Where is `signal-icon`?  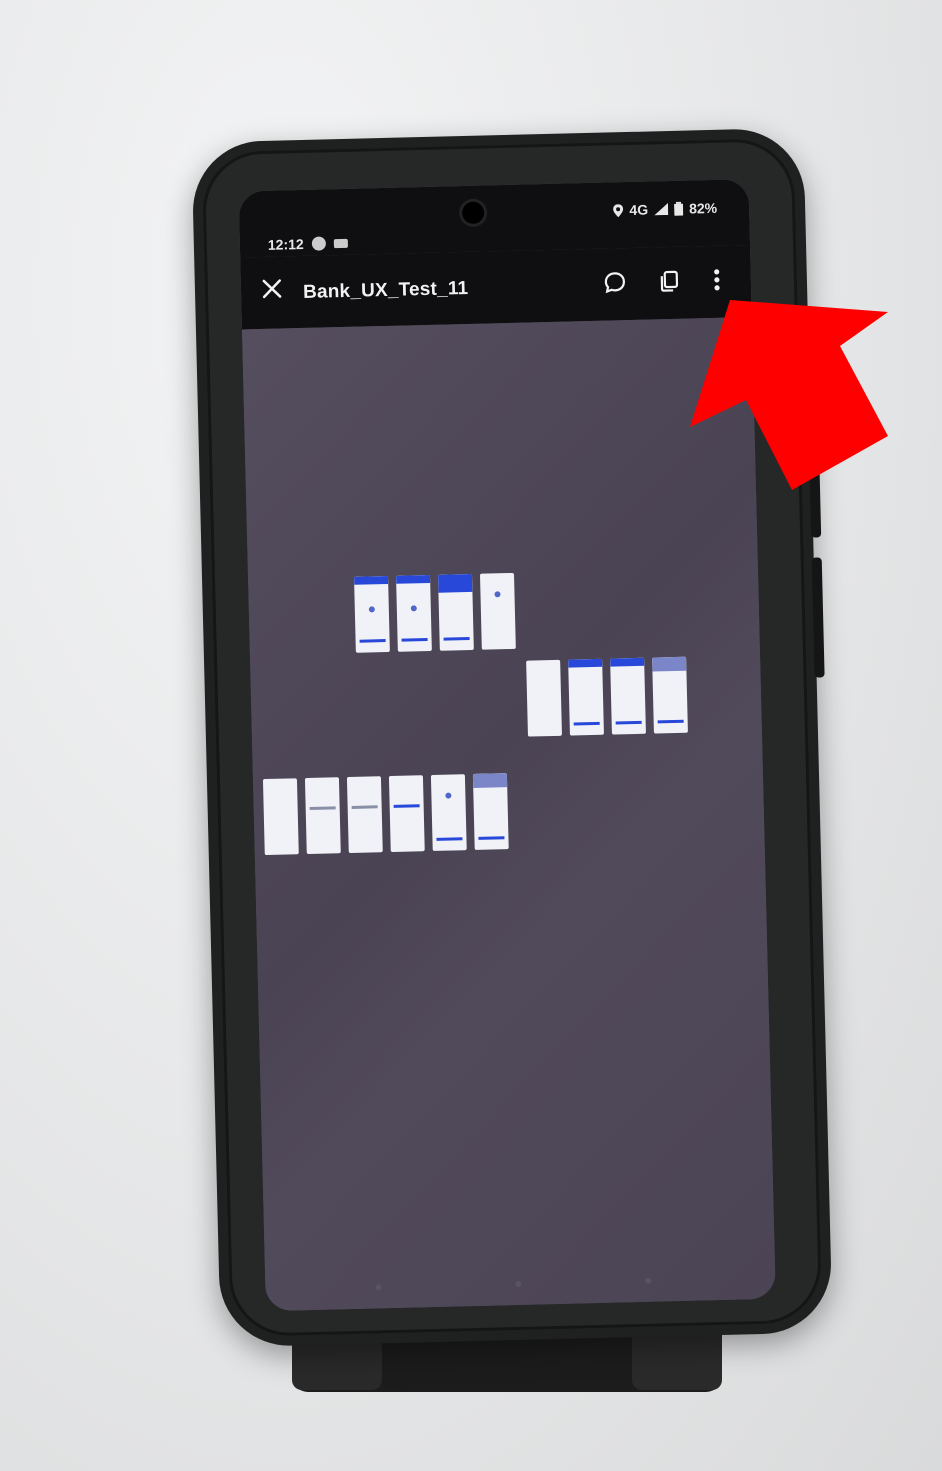
signal-icon is located at coordinates (661, 209).